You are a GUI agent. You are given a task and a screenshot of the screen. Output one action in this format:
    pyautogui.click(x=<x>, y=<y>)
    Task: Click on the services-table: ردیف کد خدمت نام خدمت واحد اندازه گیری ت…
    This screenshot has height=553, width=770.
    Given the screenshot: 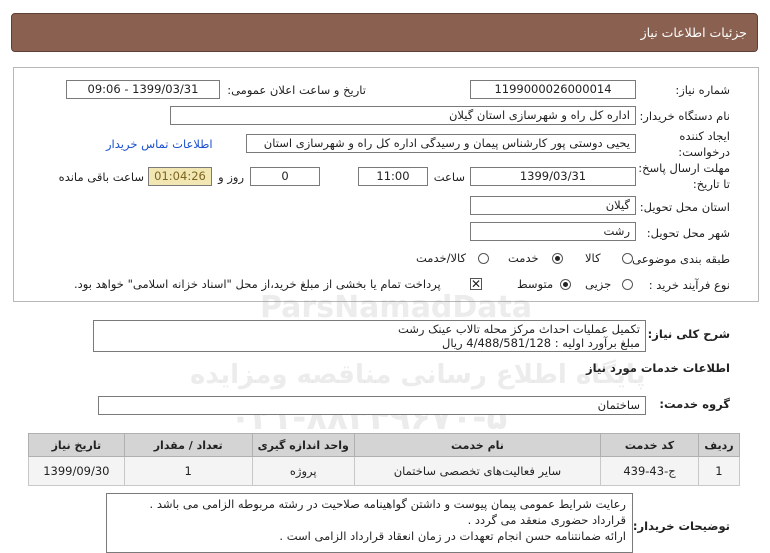 What is the action you would take?
    pyautogui.click(x=384, y=459)
    